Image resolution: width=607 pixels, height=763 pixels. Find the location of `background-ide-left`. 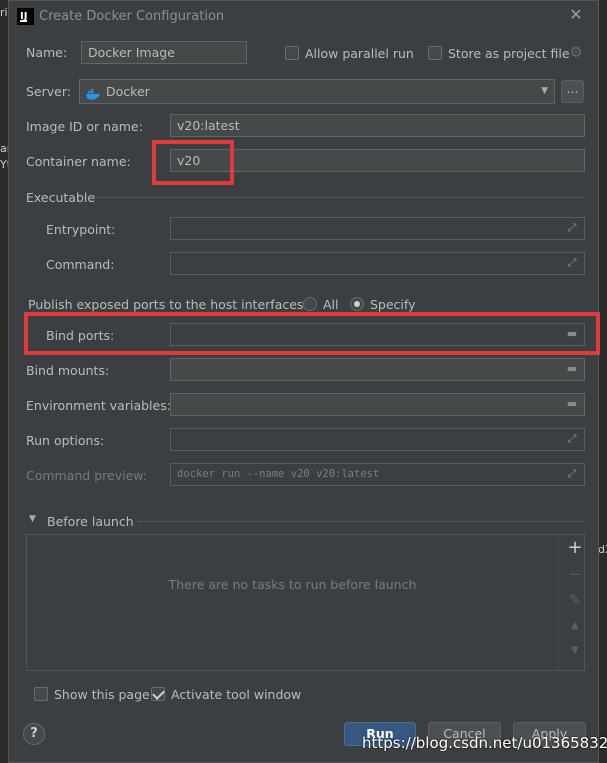

background-ide-left is located at coordinates (4, 381).